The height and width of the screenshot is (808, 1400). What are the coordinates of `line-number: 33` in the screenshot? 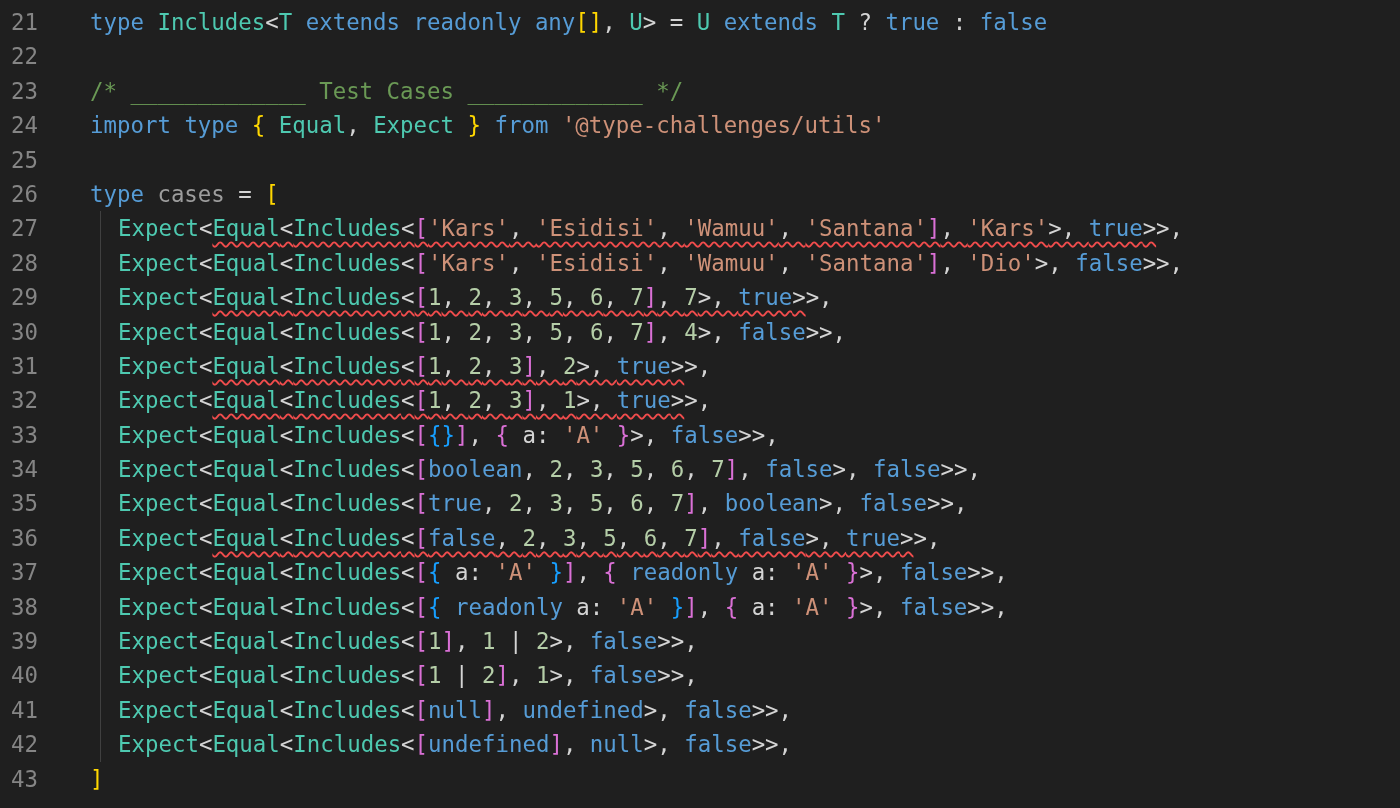 It's located at (24, 435).